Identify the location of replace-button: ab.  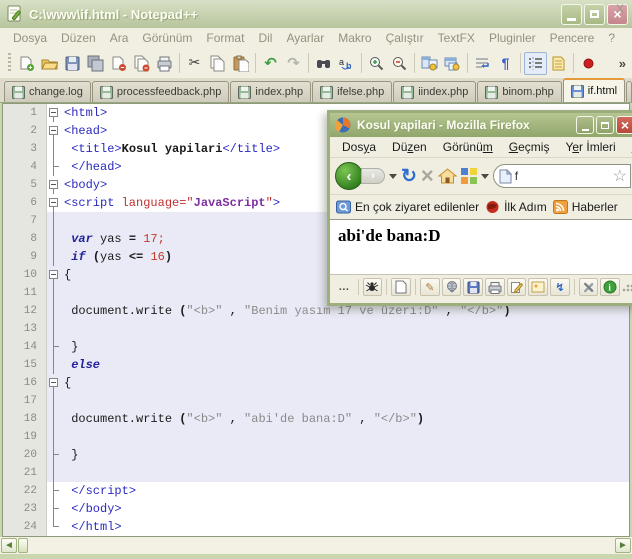
(346, 63).